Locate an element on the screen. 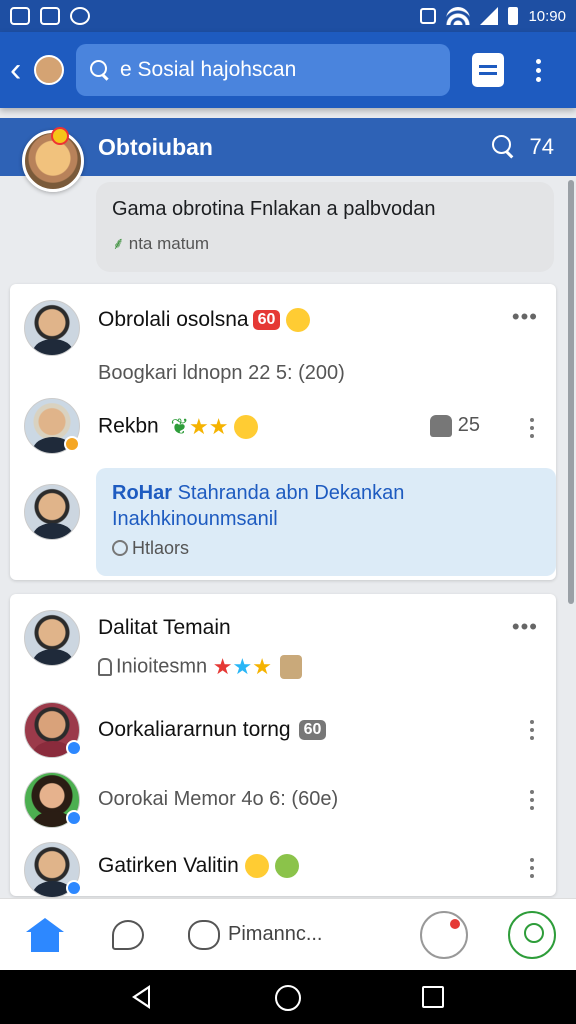  post-subtitle: Boogkari ldnopn 22 5: (200) is located at coordinates (221, 373).